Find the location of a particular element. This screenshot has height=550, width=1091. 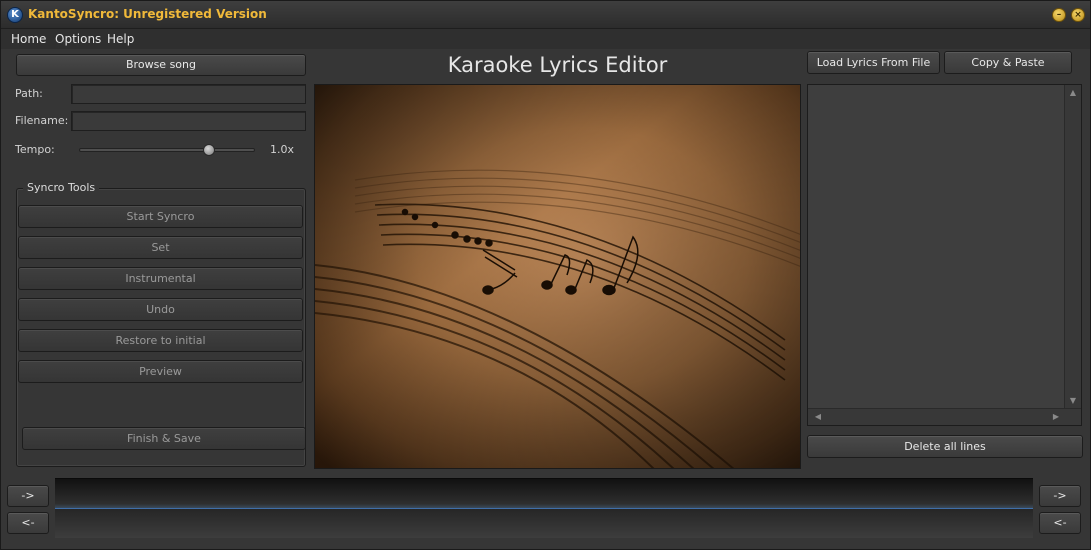

undo-button: Undo is located at coordinates (160, 309).